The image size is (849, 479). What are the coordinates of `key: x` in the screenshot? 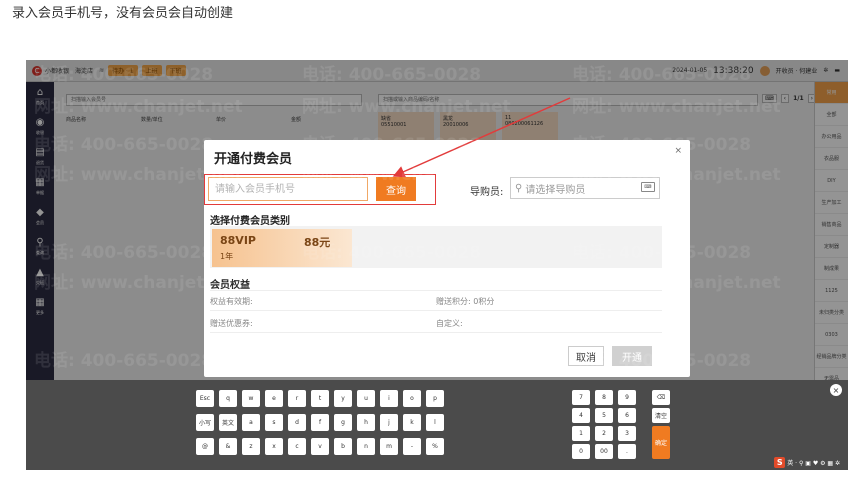 It's located at (274, 446).